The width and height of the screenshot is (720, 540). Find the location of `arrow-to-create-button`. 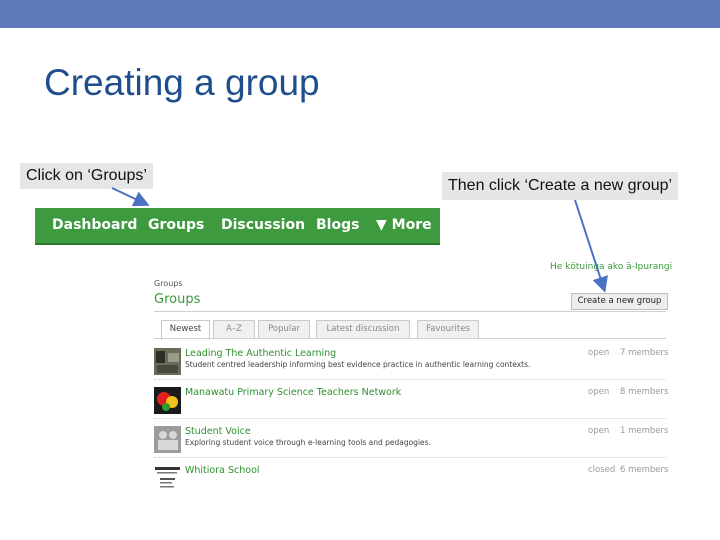

arrow-to-create-button is located at coordinates (591, 246).